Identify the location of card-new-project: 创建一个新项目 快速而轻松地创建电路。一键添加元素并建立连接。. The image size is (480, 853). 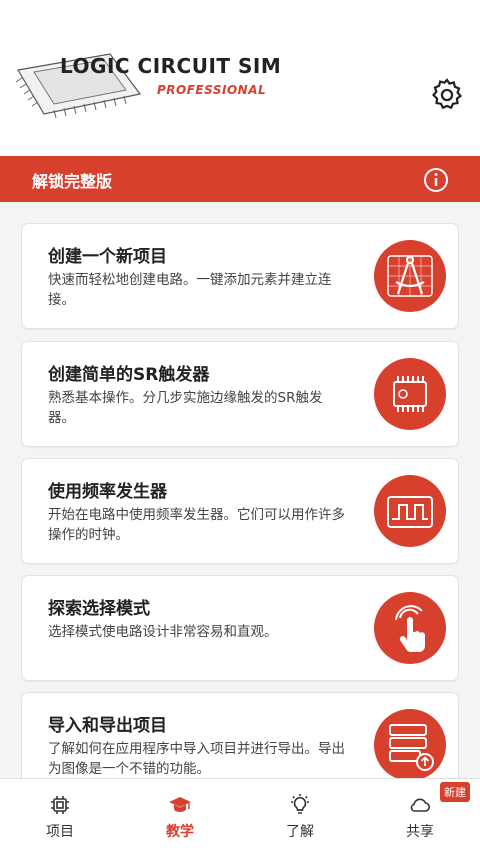
(240, 276).